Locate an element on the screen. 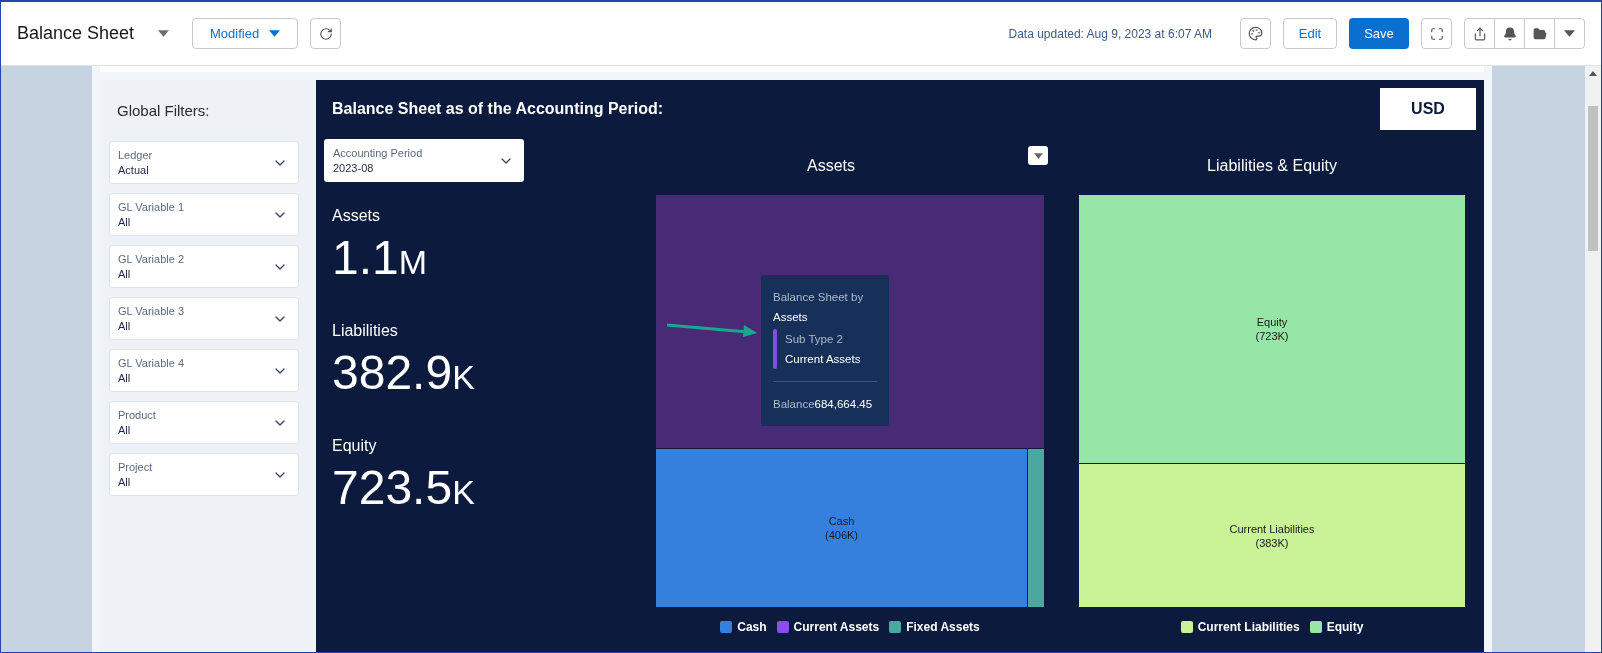  filter-dropdown: Product All is located at coordinates (204, 422).